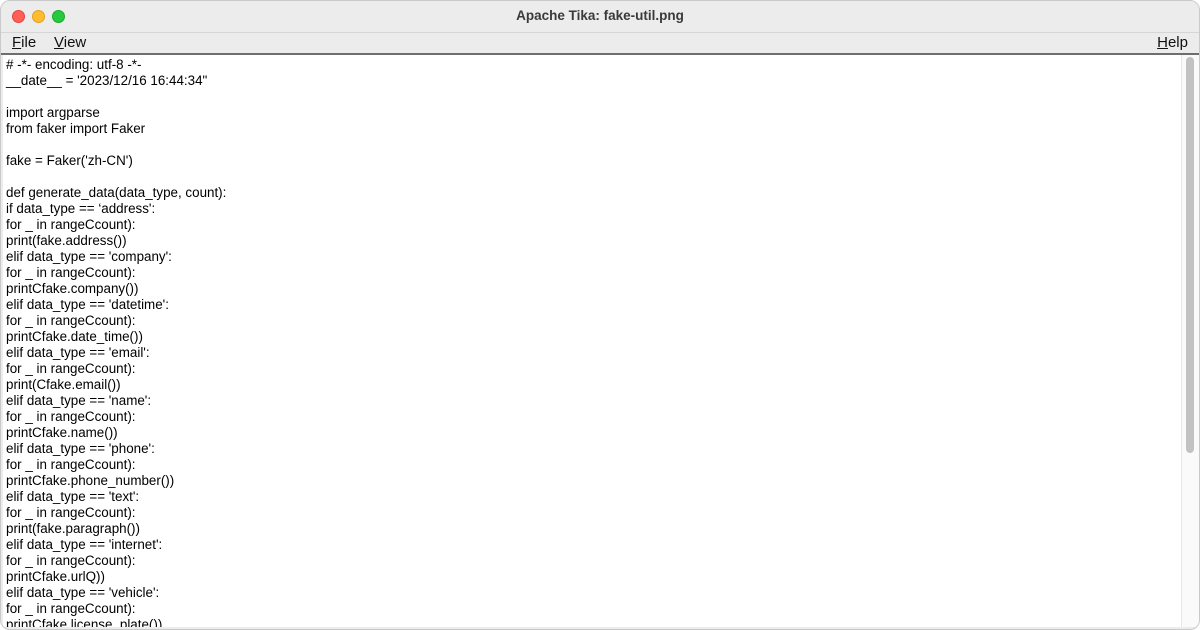 This screenshot has width=1200, height=630. I want to click on vertical-scrollbar, so click(1190, 341).